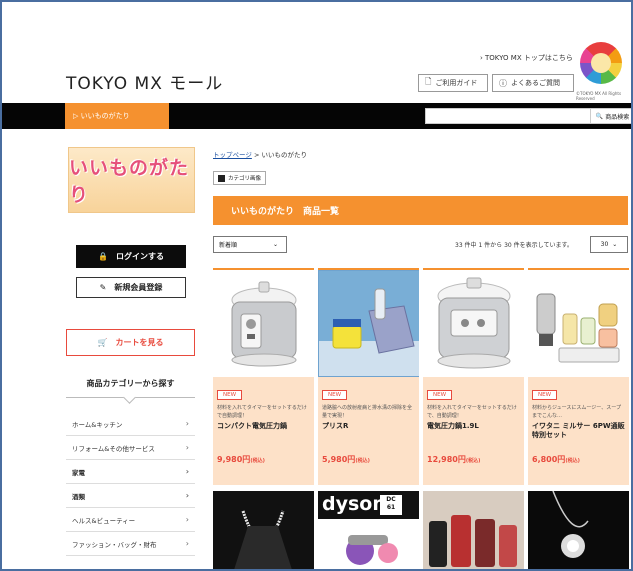 The image size is (633, 571). I want to click on per-page-select: 30 ⌄, so click(609, 244).